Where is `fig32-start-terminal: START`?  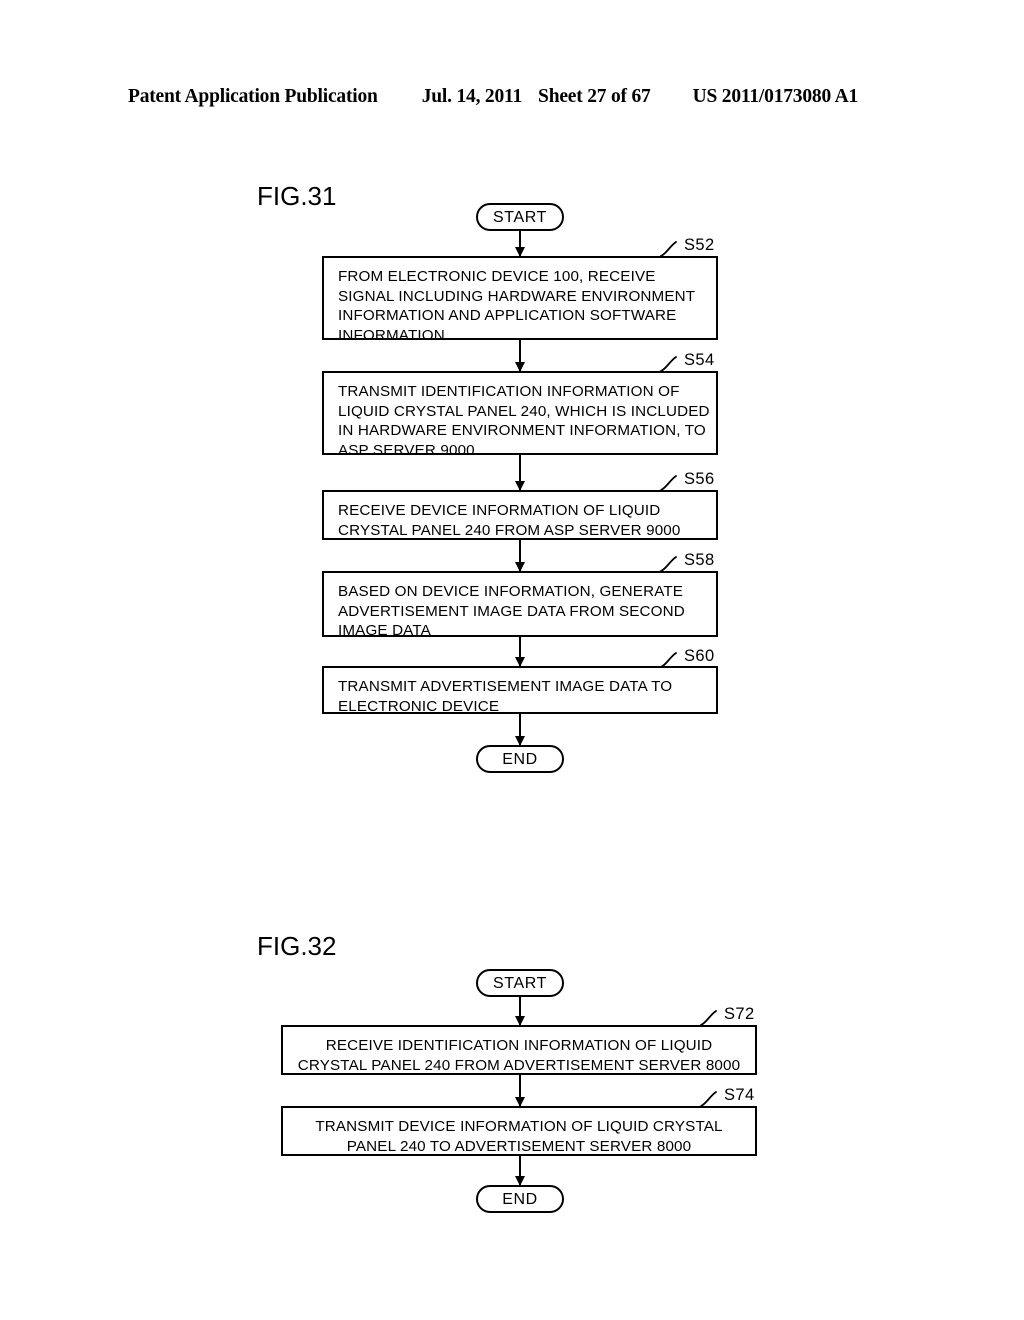
fig32-start-terminal: START is located at coordinates (520, 983).